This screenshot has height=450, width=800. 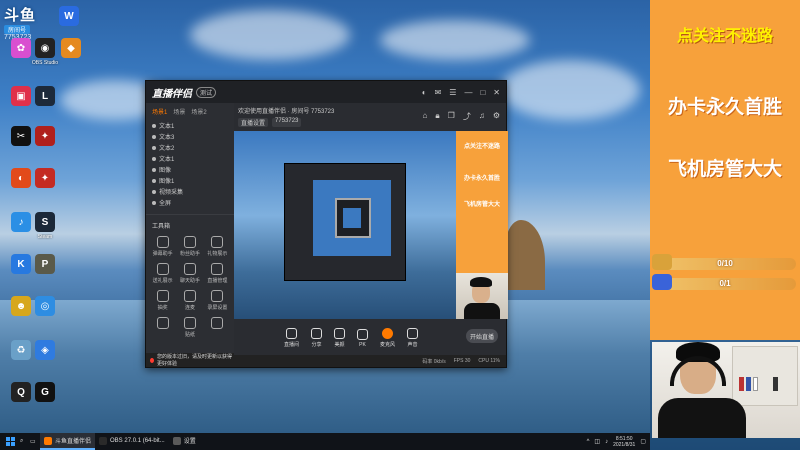 What do you see at coordinates (624, 438) in the screenshot?
I see `clock-time: 8:51:50` at bounding box center [624, 438].